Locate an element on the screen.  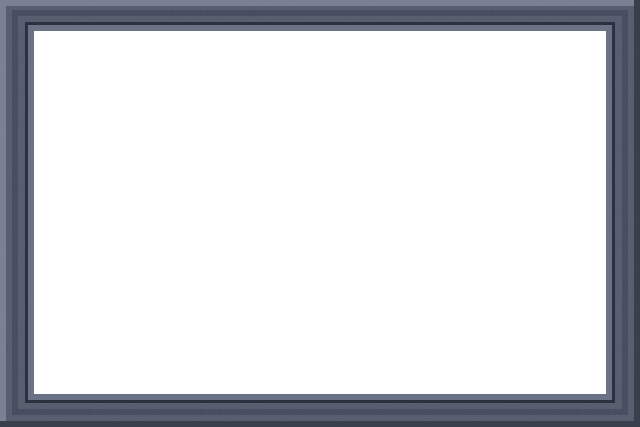
frame-outer-shadow-right is located at coordinates (637, 213).